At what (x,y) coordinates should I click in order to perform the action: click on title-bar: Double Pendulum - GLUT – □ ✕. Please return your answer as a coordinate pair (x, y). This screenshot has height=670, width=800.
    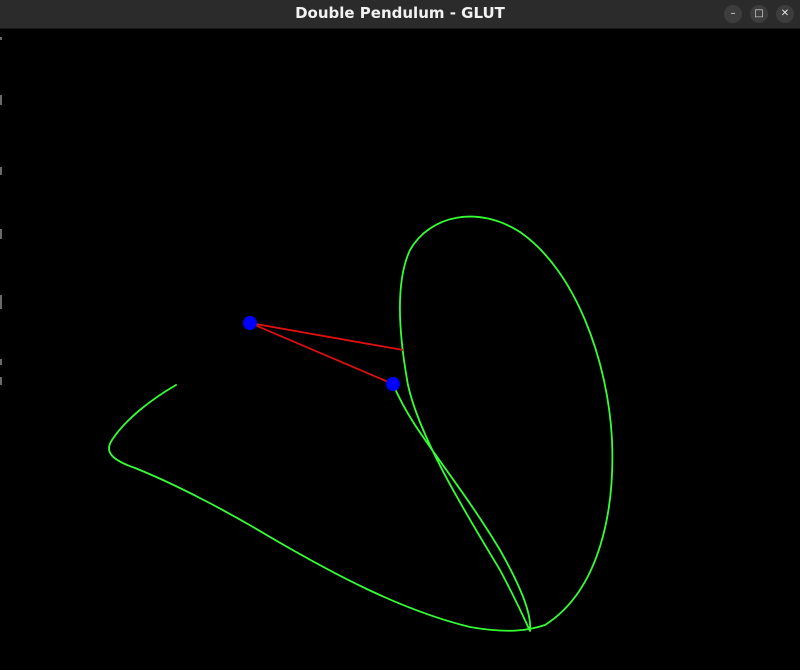
    Looking at the image, I should click on (400, 14).